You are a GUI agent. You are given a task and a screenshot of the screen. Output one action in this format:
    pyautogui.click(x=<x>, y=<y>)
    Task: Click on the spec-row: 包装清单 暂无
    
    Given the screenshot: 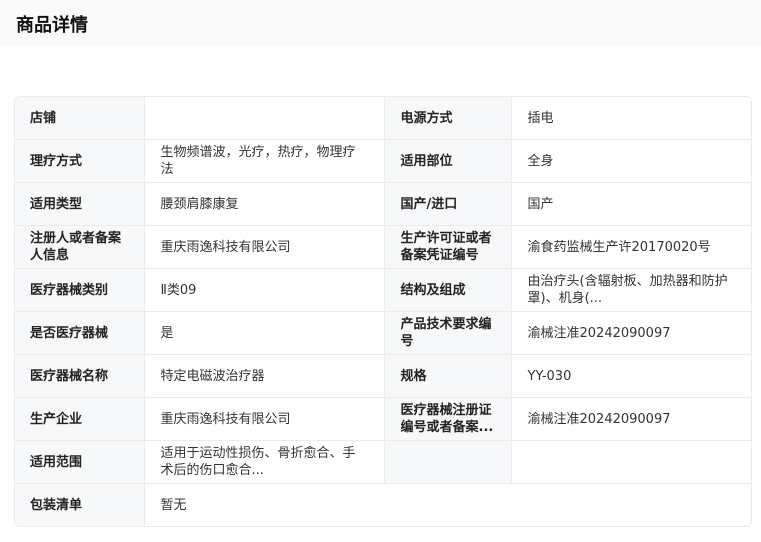 What is the action you would take?
    pyautogui.click(x=383, y=504)
    